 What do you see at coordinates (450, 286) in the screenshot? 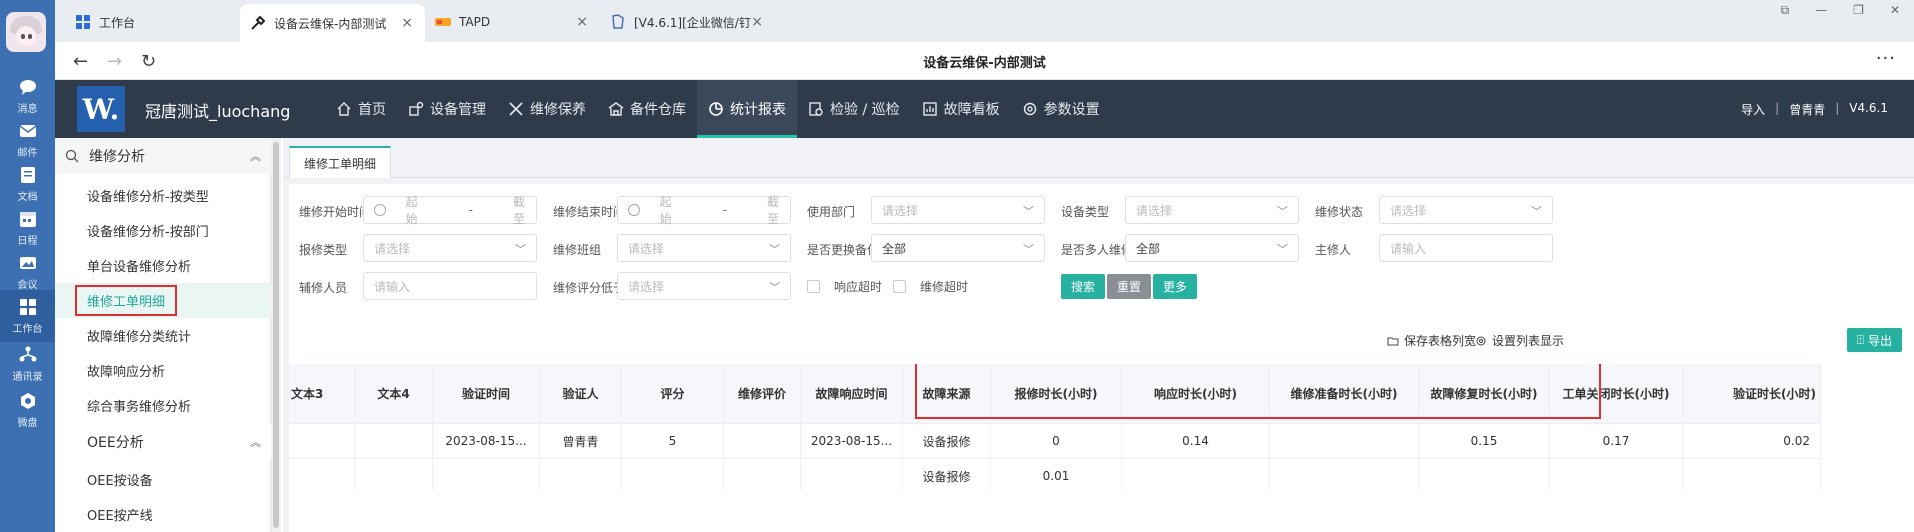
I see `assistant-input: 请输入` at bounding box center [450, 286].